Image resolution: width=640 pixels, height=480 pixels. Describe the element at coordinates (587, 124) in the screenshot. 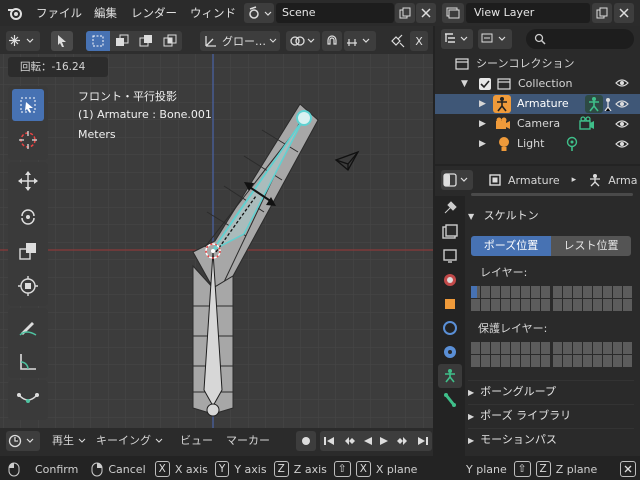

I see `camera-data-icon` at that location.